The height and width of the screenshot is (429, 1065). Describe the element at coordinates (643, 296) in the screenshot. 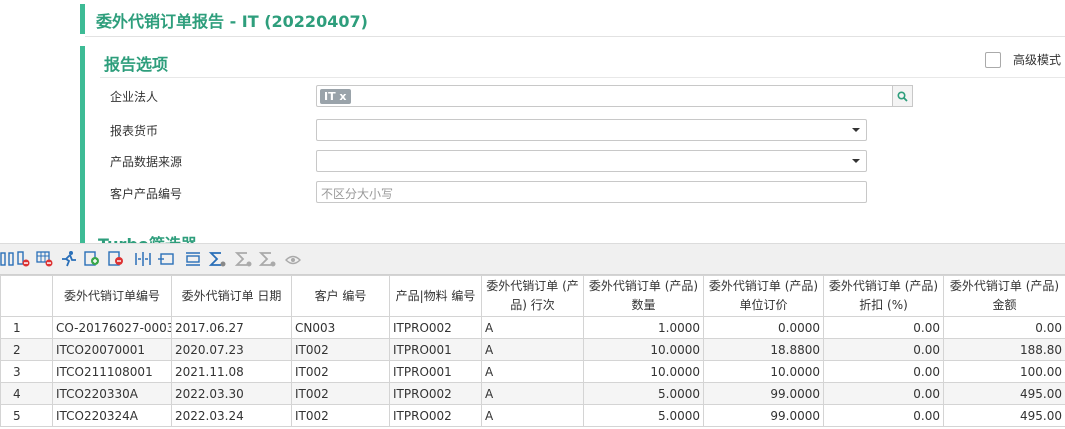

I see `column-header: 委外代销订单 (产品) 数量` at that location.